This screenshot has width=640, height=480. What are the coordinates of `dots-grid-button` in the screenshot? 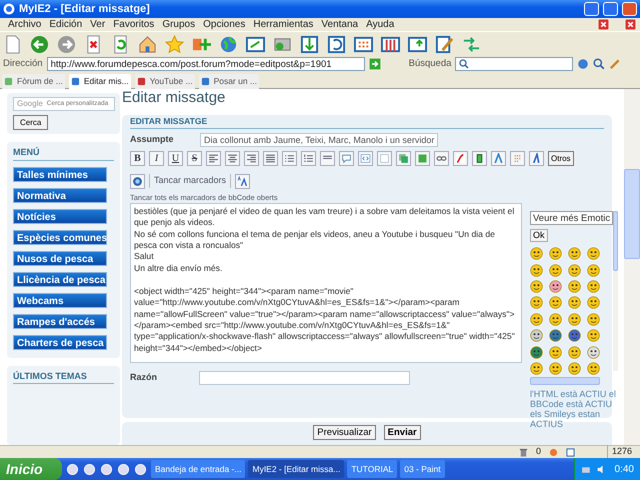 It's located at (517, 158).